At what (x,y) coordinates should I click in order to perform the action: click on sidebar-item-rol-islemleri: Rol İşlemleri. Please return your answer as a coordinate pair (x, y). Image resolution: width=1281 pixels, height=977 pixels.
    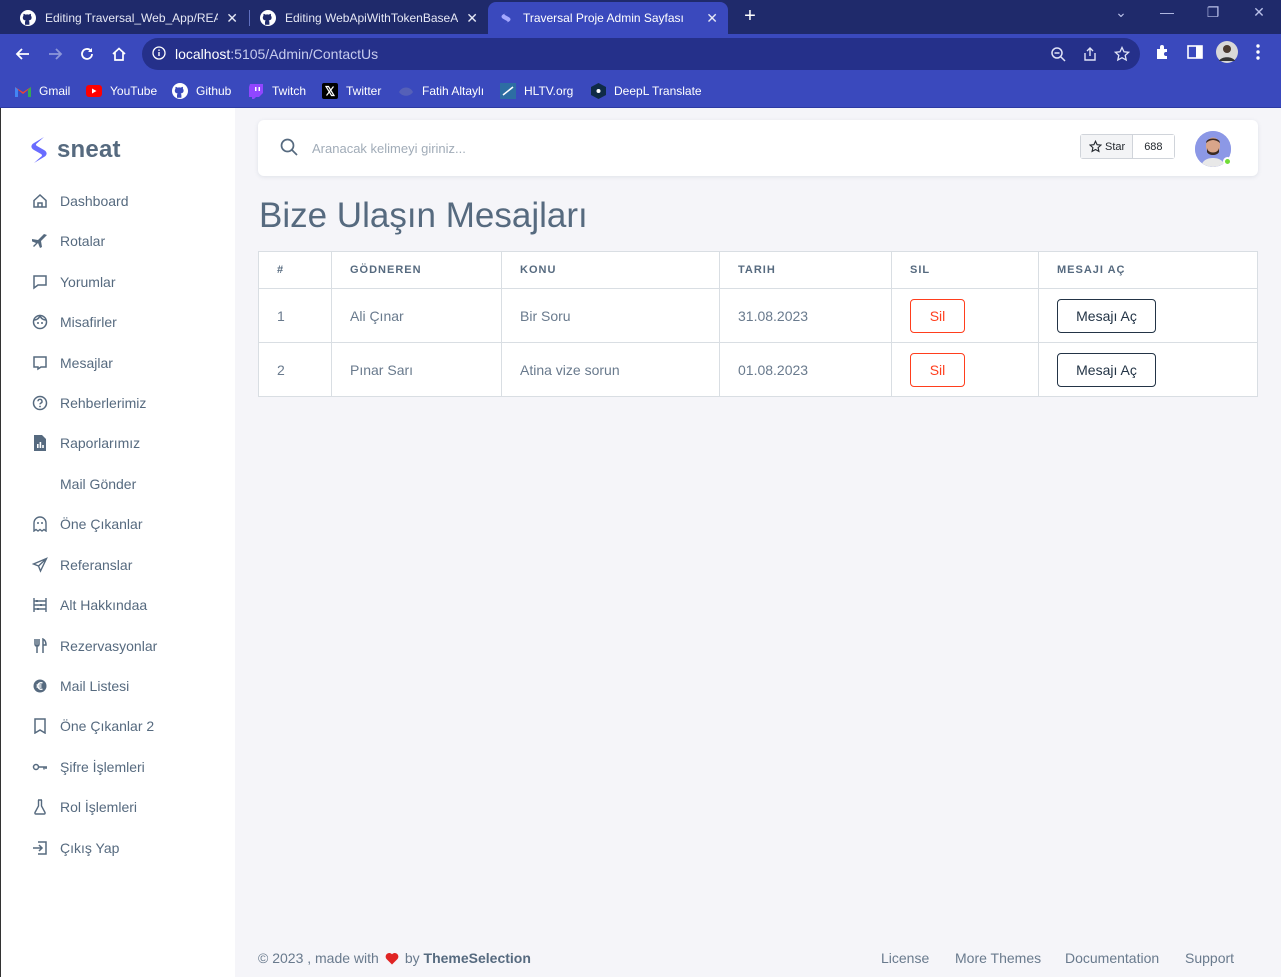
    Looking at the image, I should click on (84, 807).